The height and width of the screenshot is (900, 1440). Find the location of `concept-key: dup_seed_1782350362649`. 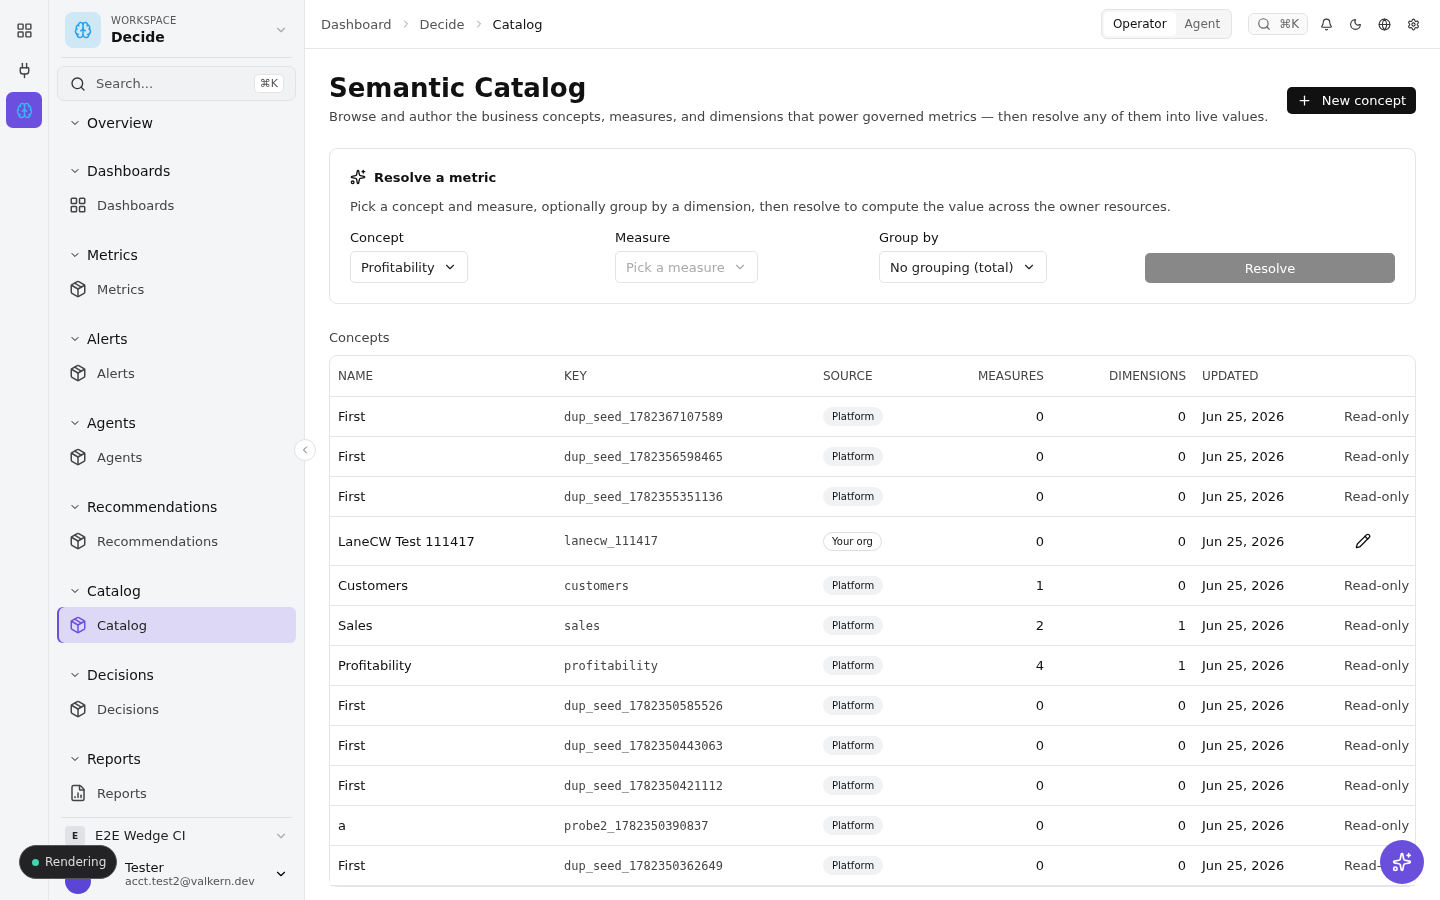

concept-key: dup_seed_1782350362649 is located at coordinates (693, 865).